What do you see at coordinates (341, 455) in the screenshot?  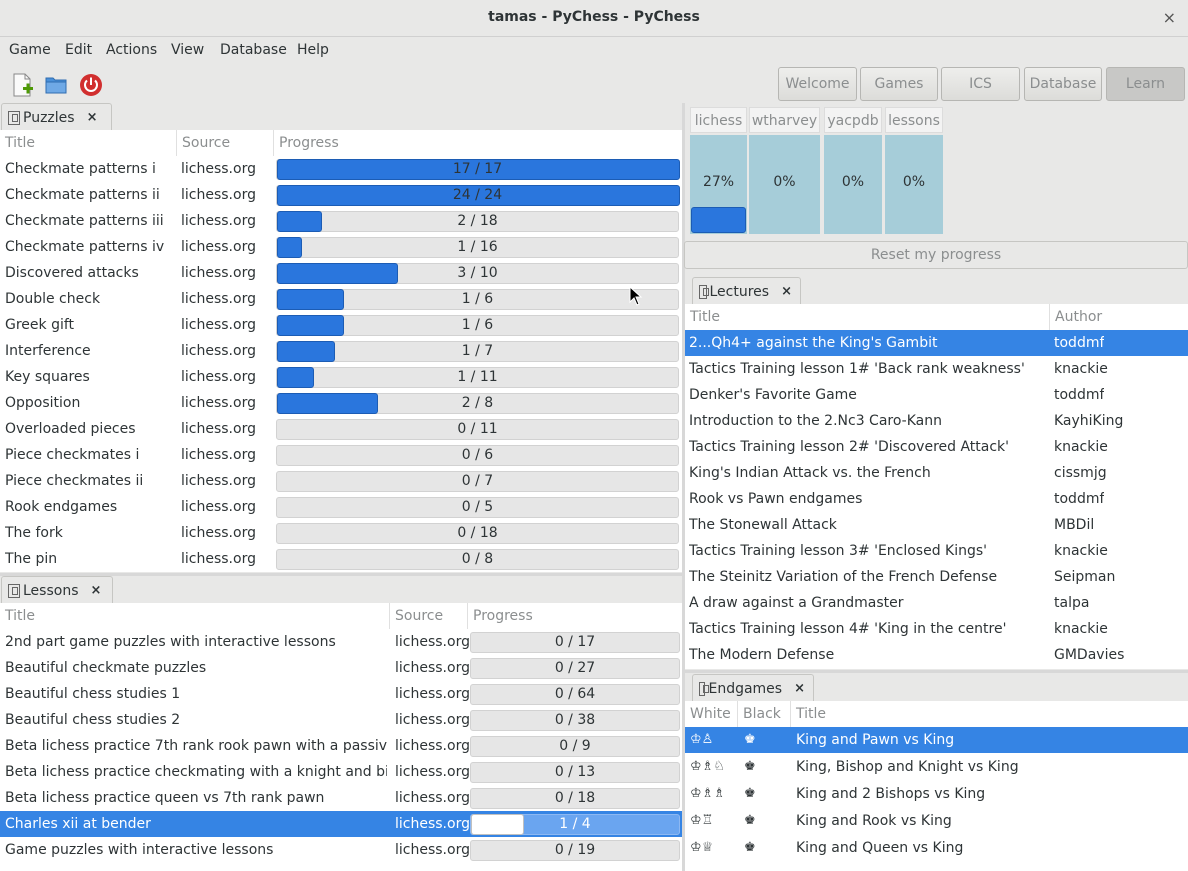 I see `table-row: Piece checkmates i lichess.org 0 / 6` at bounding box center [341, 455].